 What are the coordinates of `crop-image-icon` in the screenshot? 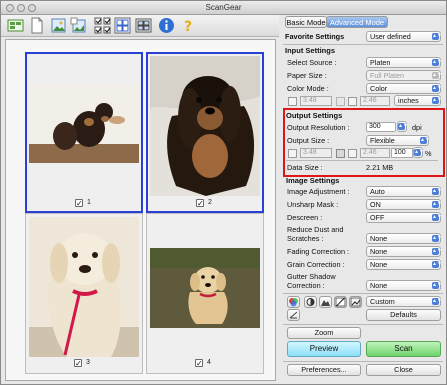 It's located at (58, 25).